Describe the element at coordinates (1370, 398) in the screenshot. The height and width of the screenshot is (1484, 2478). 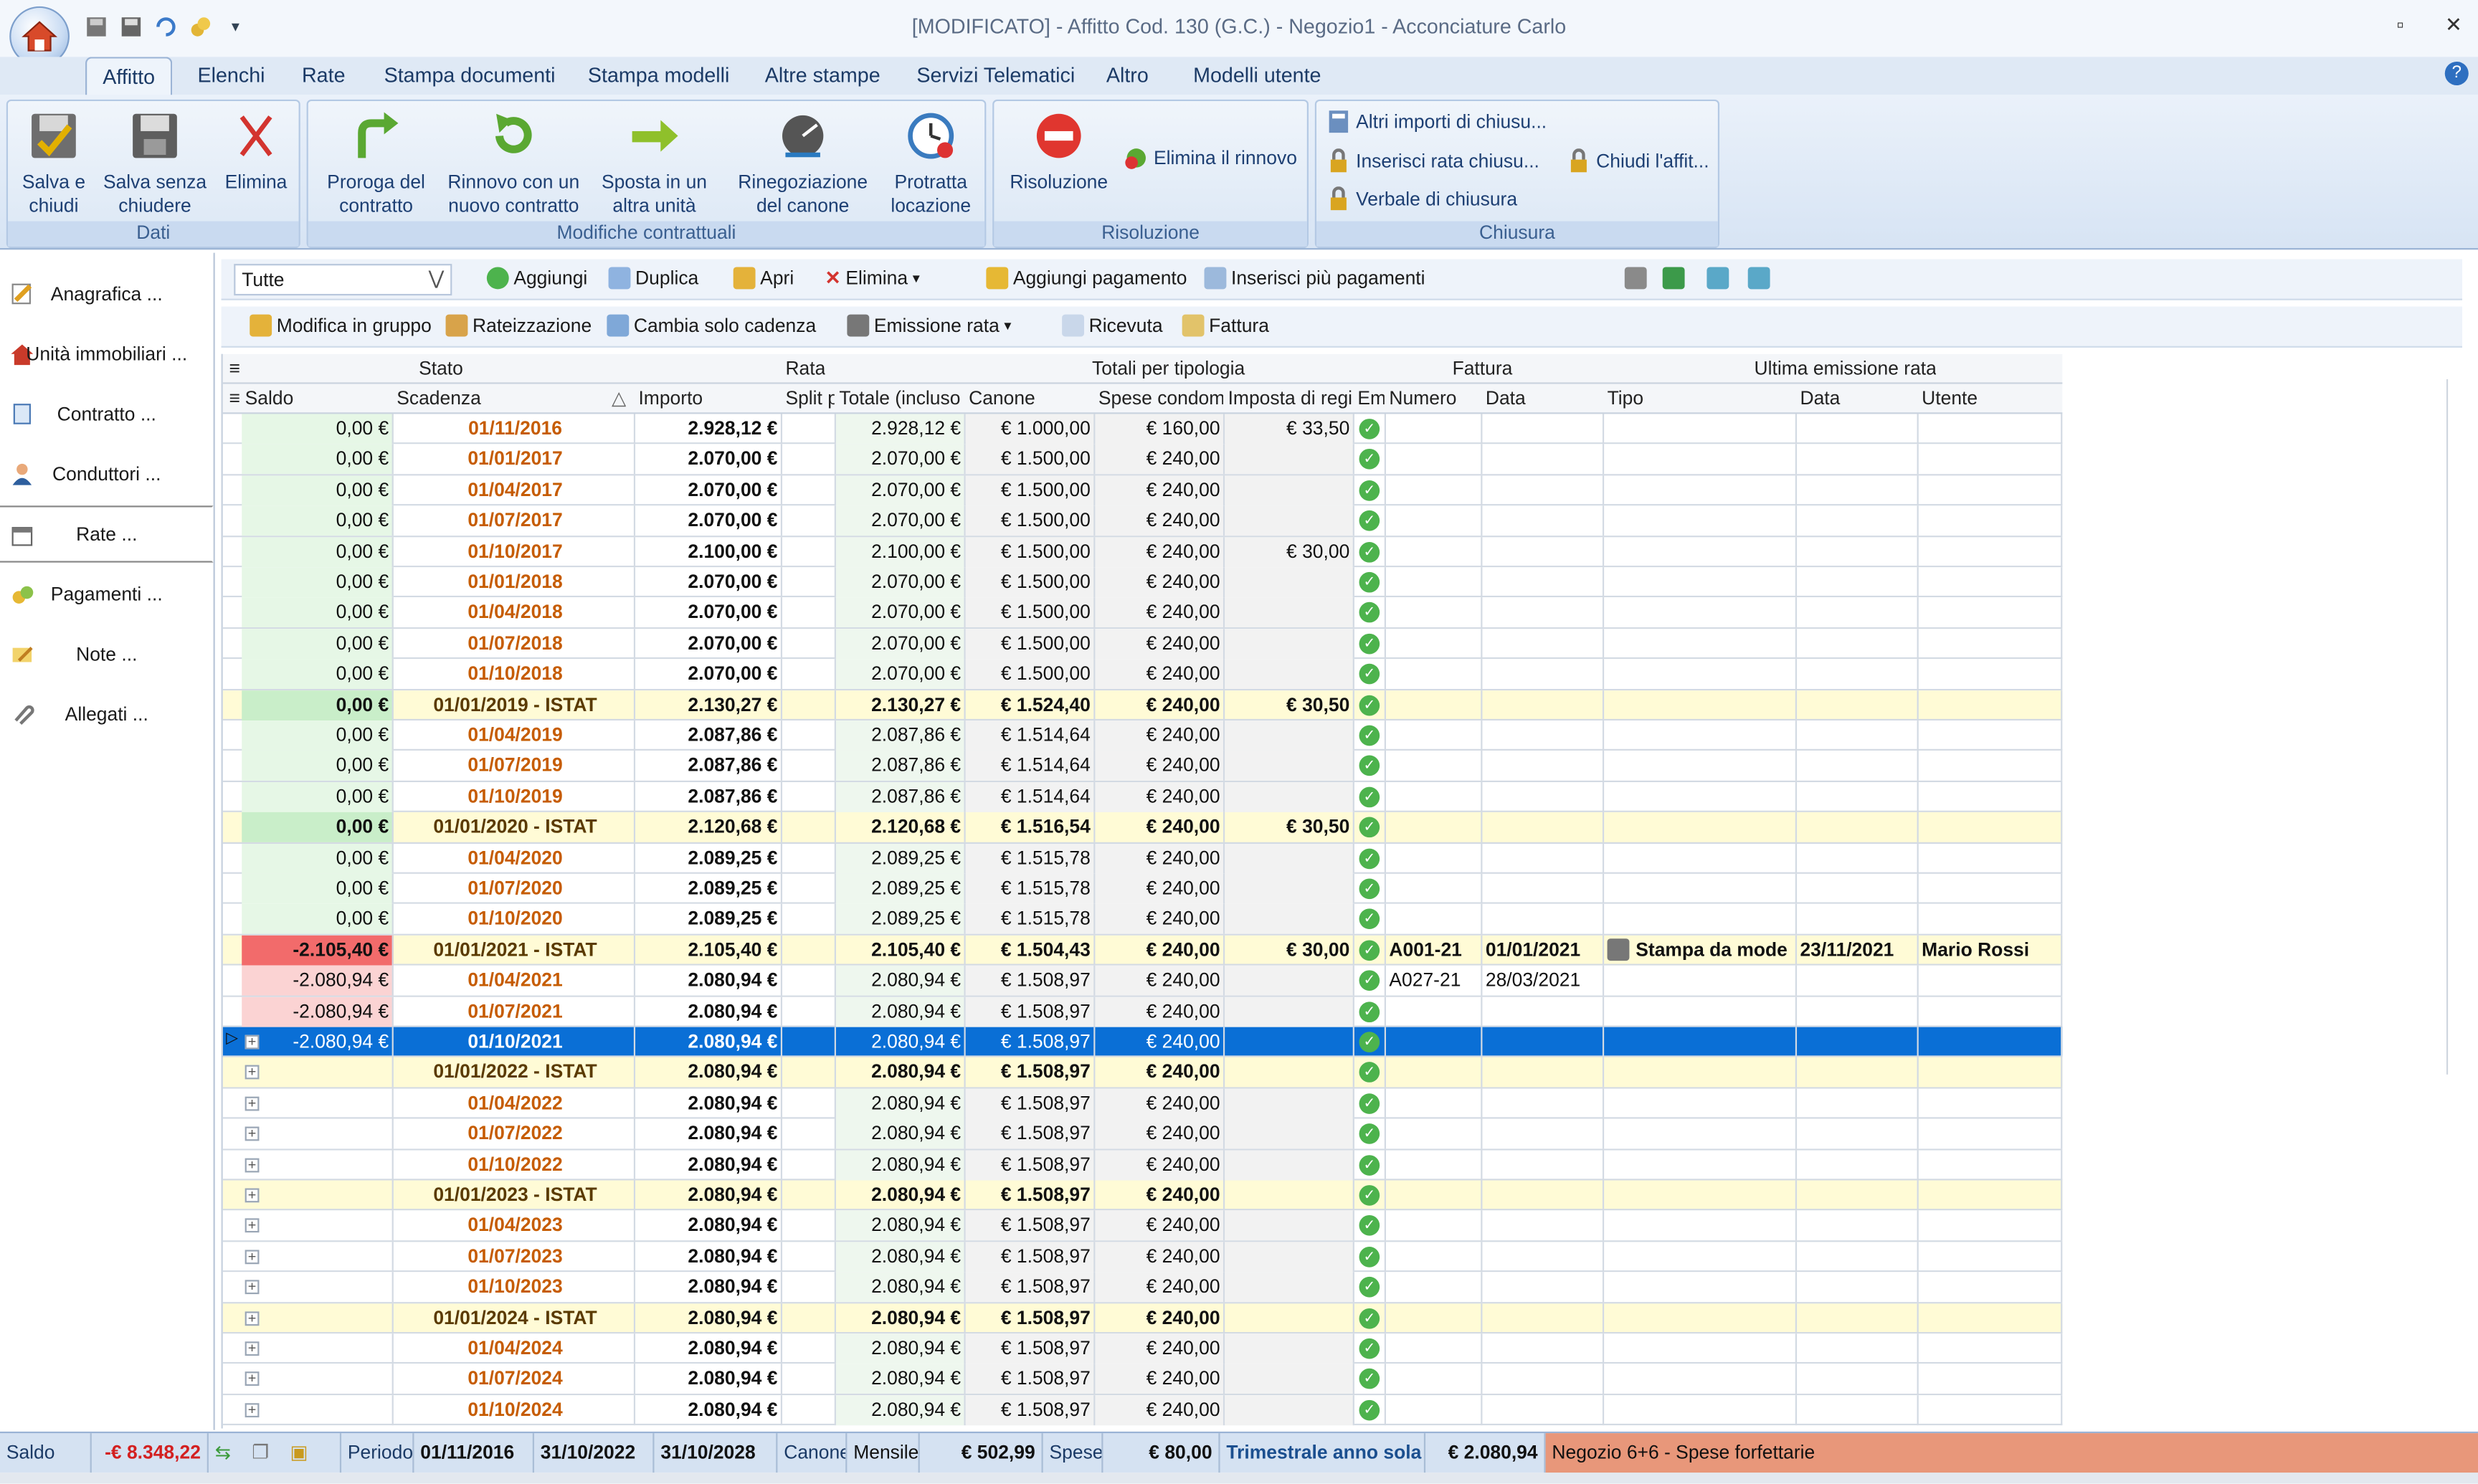
I see `col-header-em: Em` at that location.